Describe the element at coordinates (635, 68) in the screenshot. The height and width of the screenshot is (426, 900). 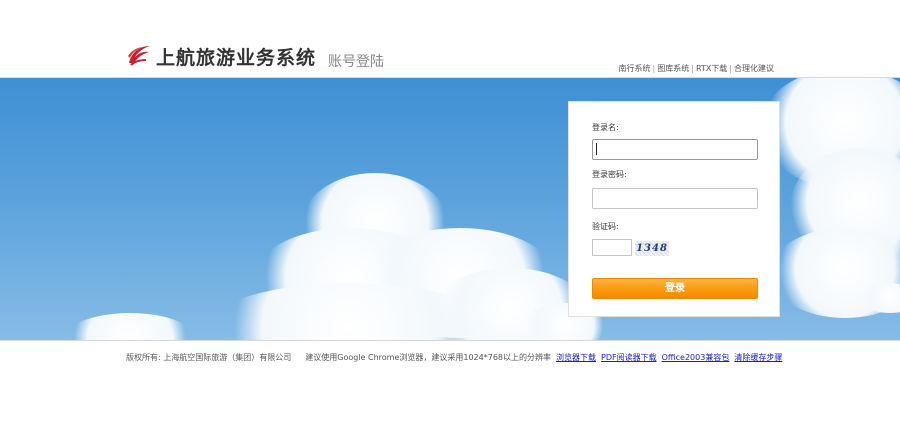
I see `link-nanxing-system: 南行系统` at that location.